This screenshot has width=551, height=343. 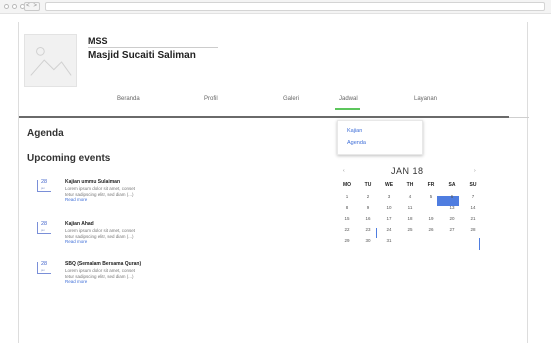 I want to click on calendar-weekday: FR, so click(x=431, y=185).